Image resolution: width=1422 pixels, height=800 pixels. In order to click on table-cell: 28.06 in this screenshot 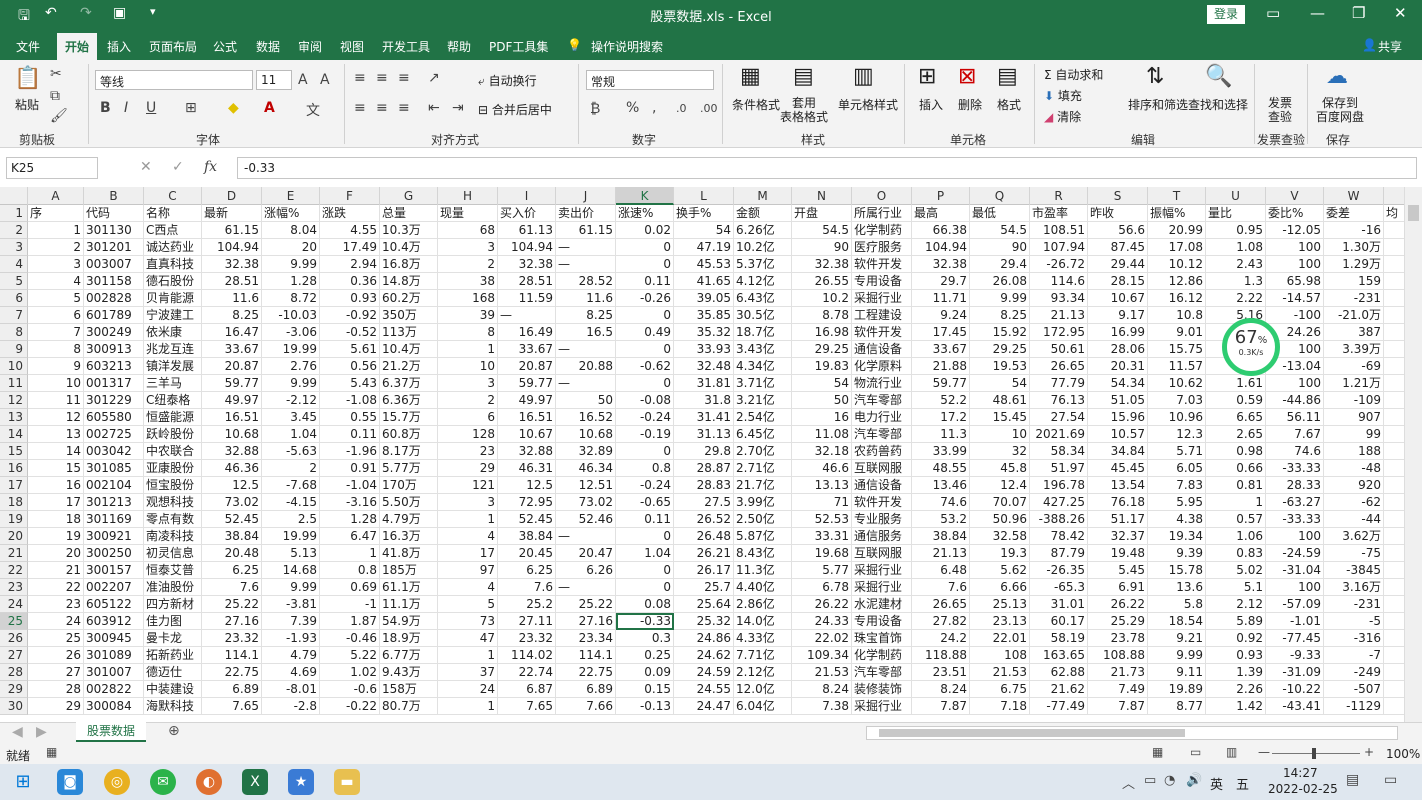, I will do `click(1118, 349)`.